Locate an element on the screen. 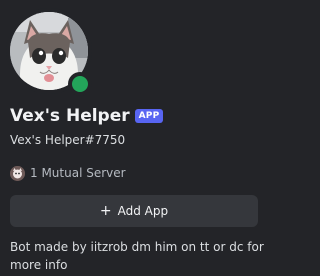 This screenshot has width=320, height=276. add-app-label: Add App is located at coordinates (143, 211).